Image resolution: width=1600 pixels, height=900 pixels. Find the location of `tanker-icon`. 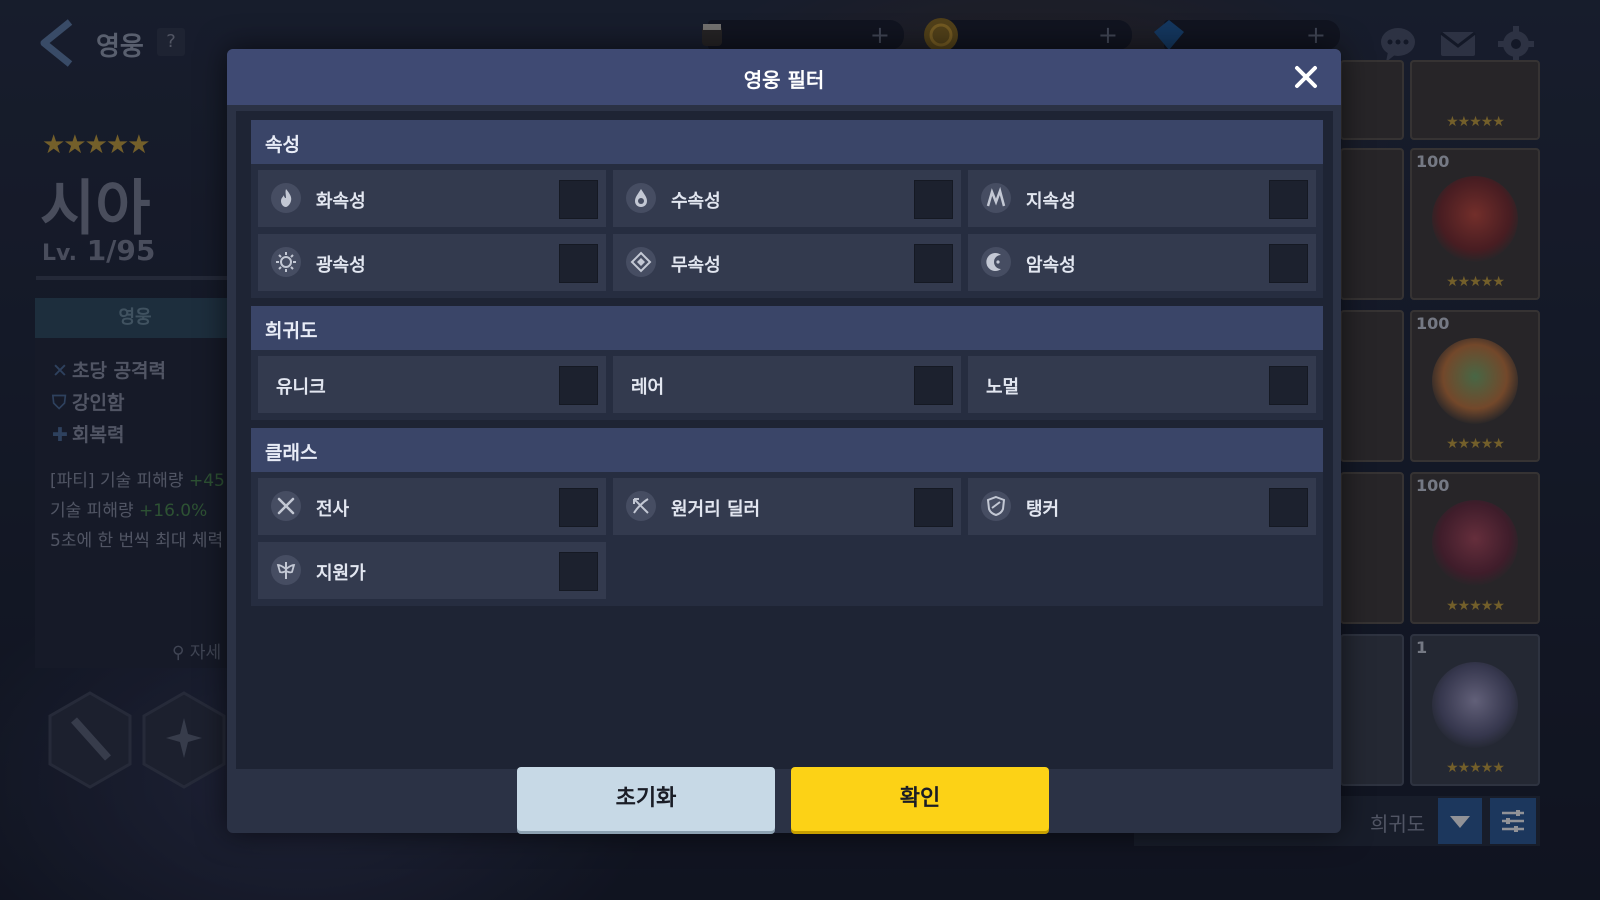

tanker-icon is located at coordinates (996, 506).